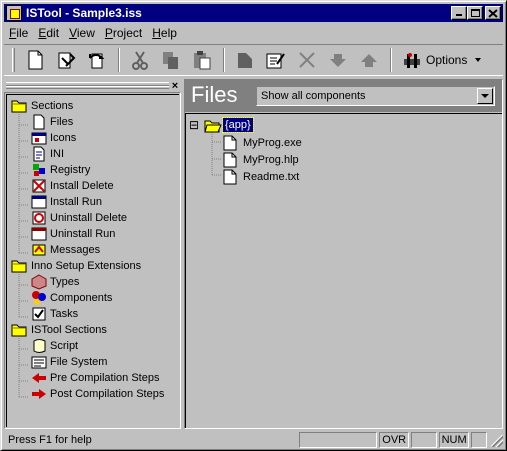  I want to click on tree-item-types: Types, so click(55, 282).